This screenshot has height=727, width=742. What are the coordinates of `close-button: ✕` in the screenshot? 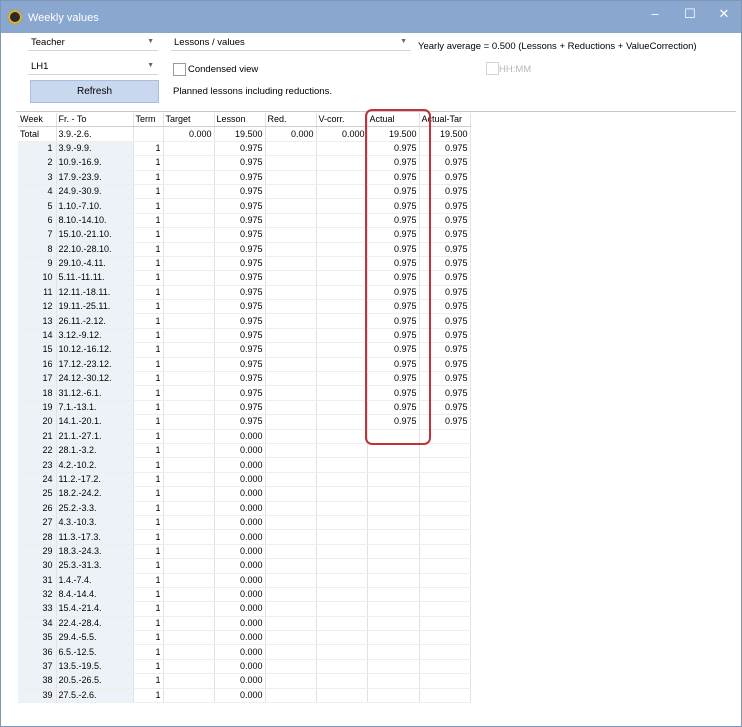 It's located at (724, 14).